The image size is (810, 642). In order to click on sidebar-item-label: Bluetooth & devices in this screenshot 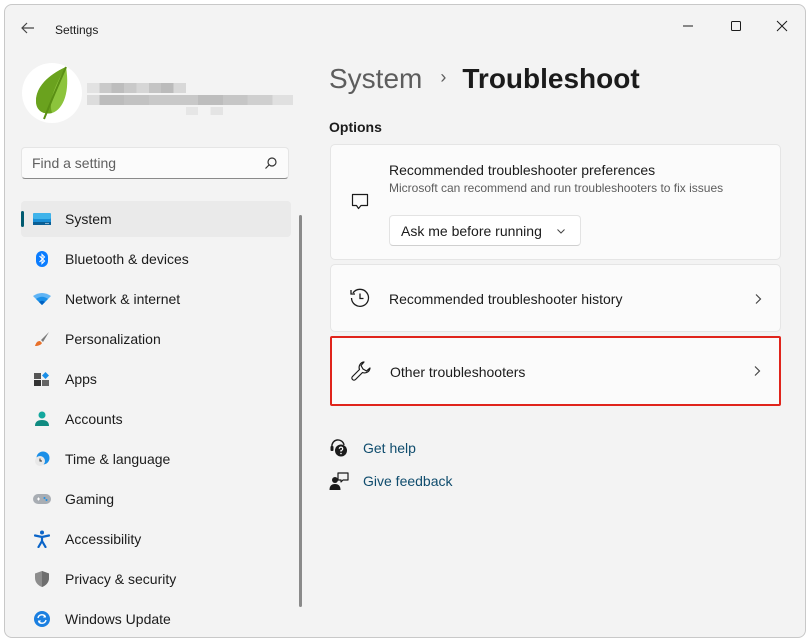, I will do `click(127, 259)`.